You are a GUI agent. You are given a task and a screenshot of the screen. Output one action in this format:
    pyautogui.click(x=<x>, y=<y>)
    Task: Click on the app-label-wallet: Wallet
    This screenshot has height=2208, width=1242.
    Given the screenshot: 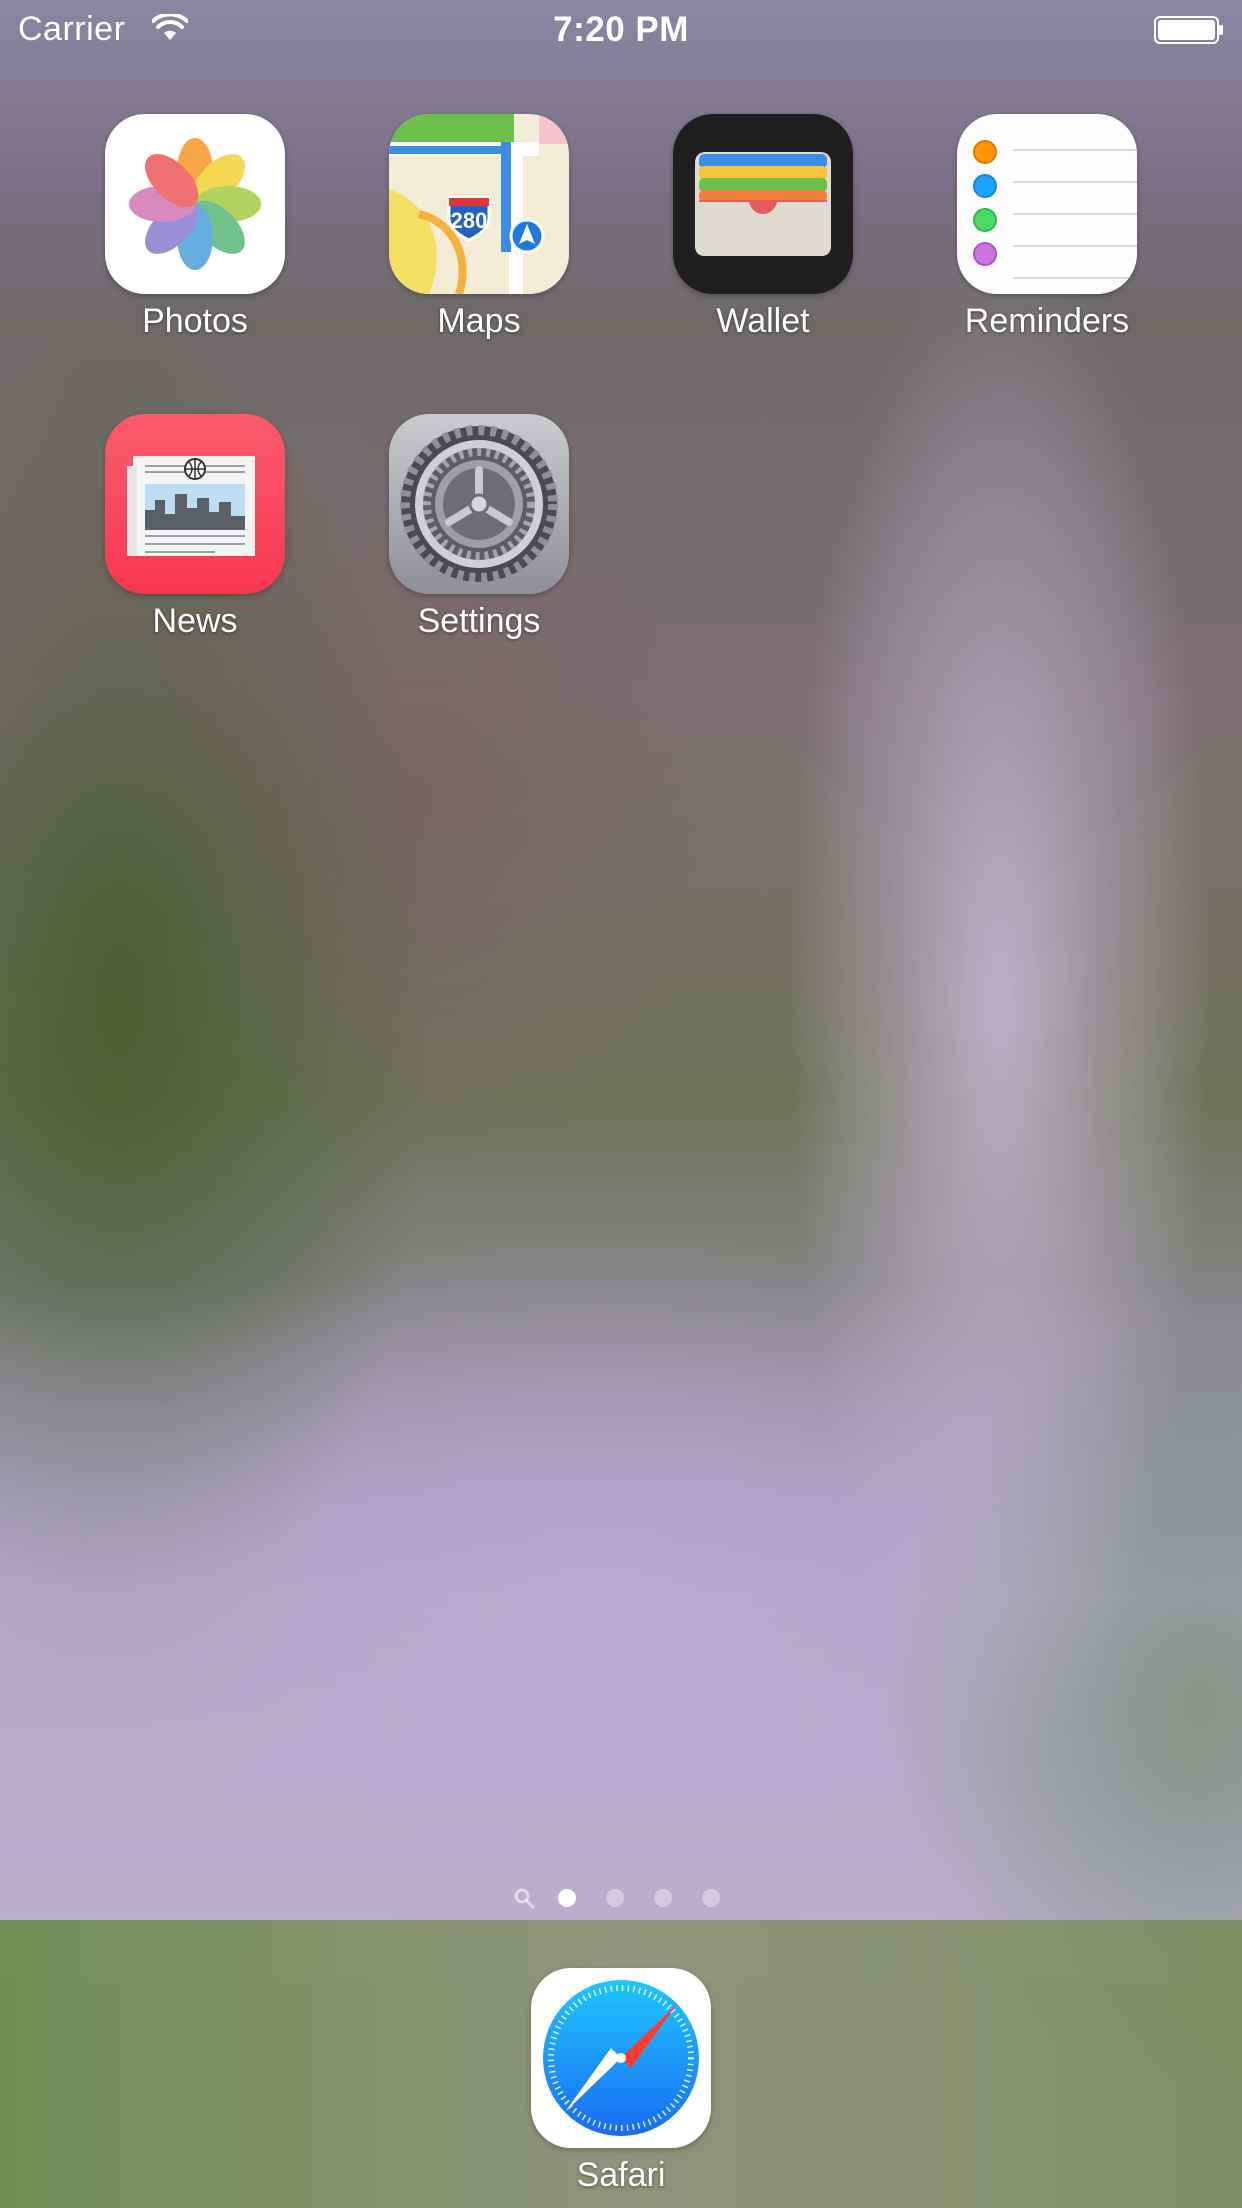 What is the action you would take?
    pyautogui.click(x=763, y=321)
    